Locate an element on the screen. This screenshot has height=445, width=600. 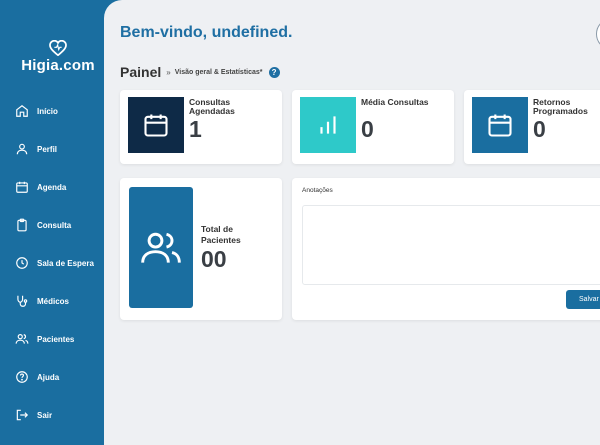
sidebar-item-label: Pacientes is located at coordinates (56, 339).